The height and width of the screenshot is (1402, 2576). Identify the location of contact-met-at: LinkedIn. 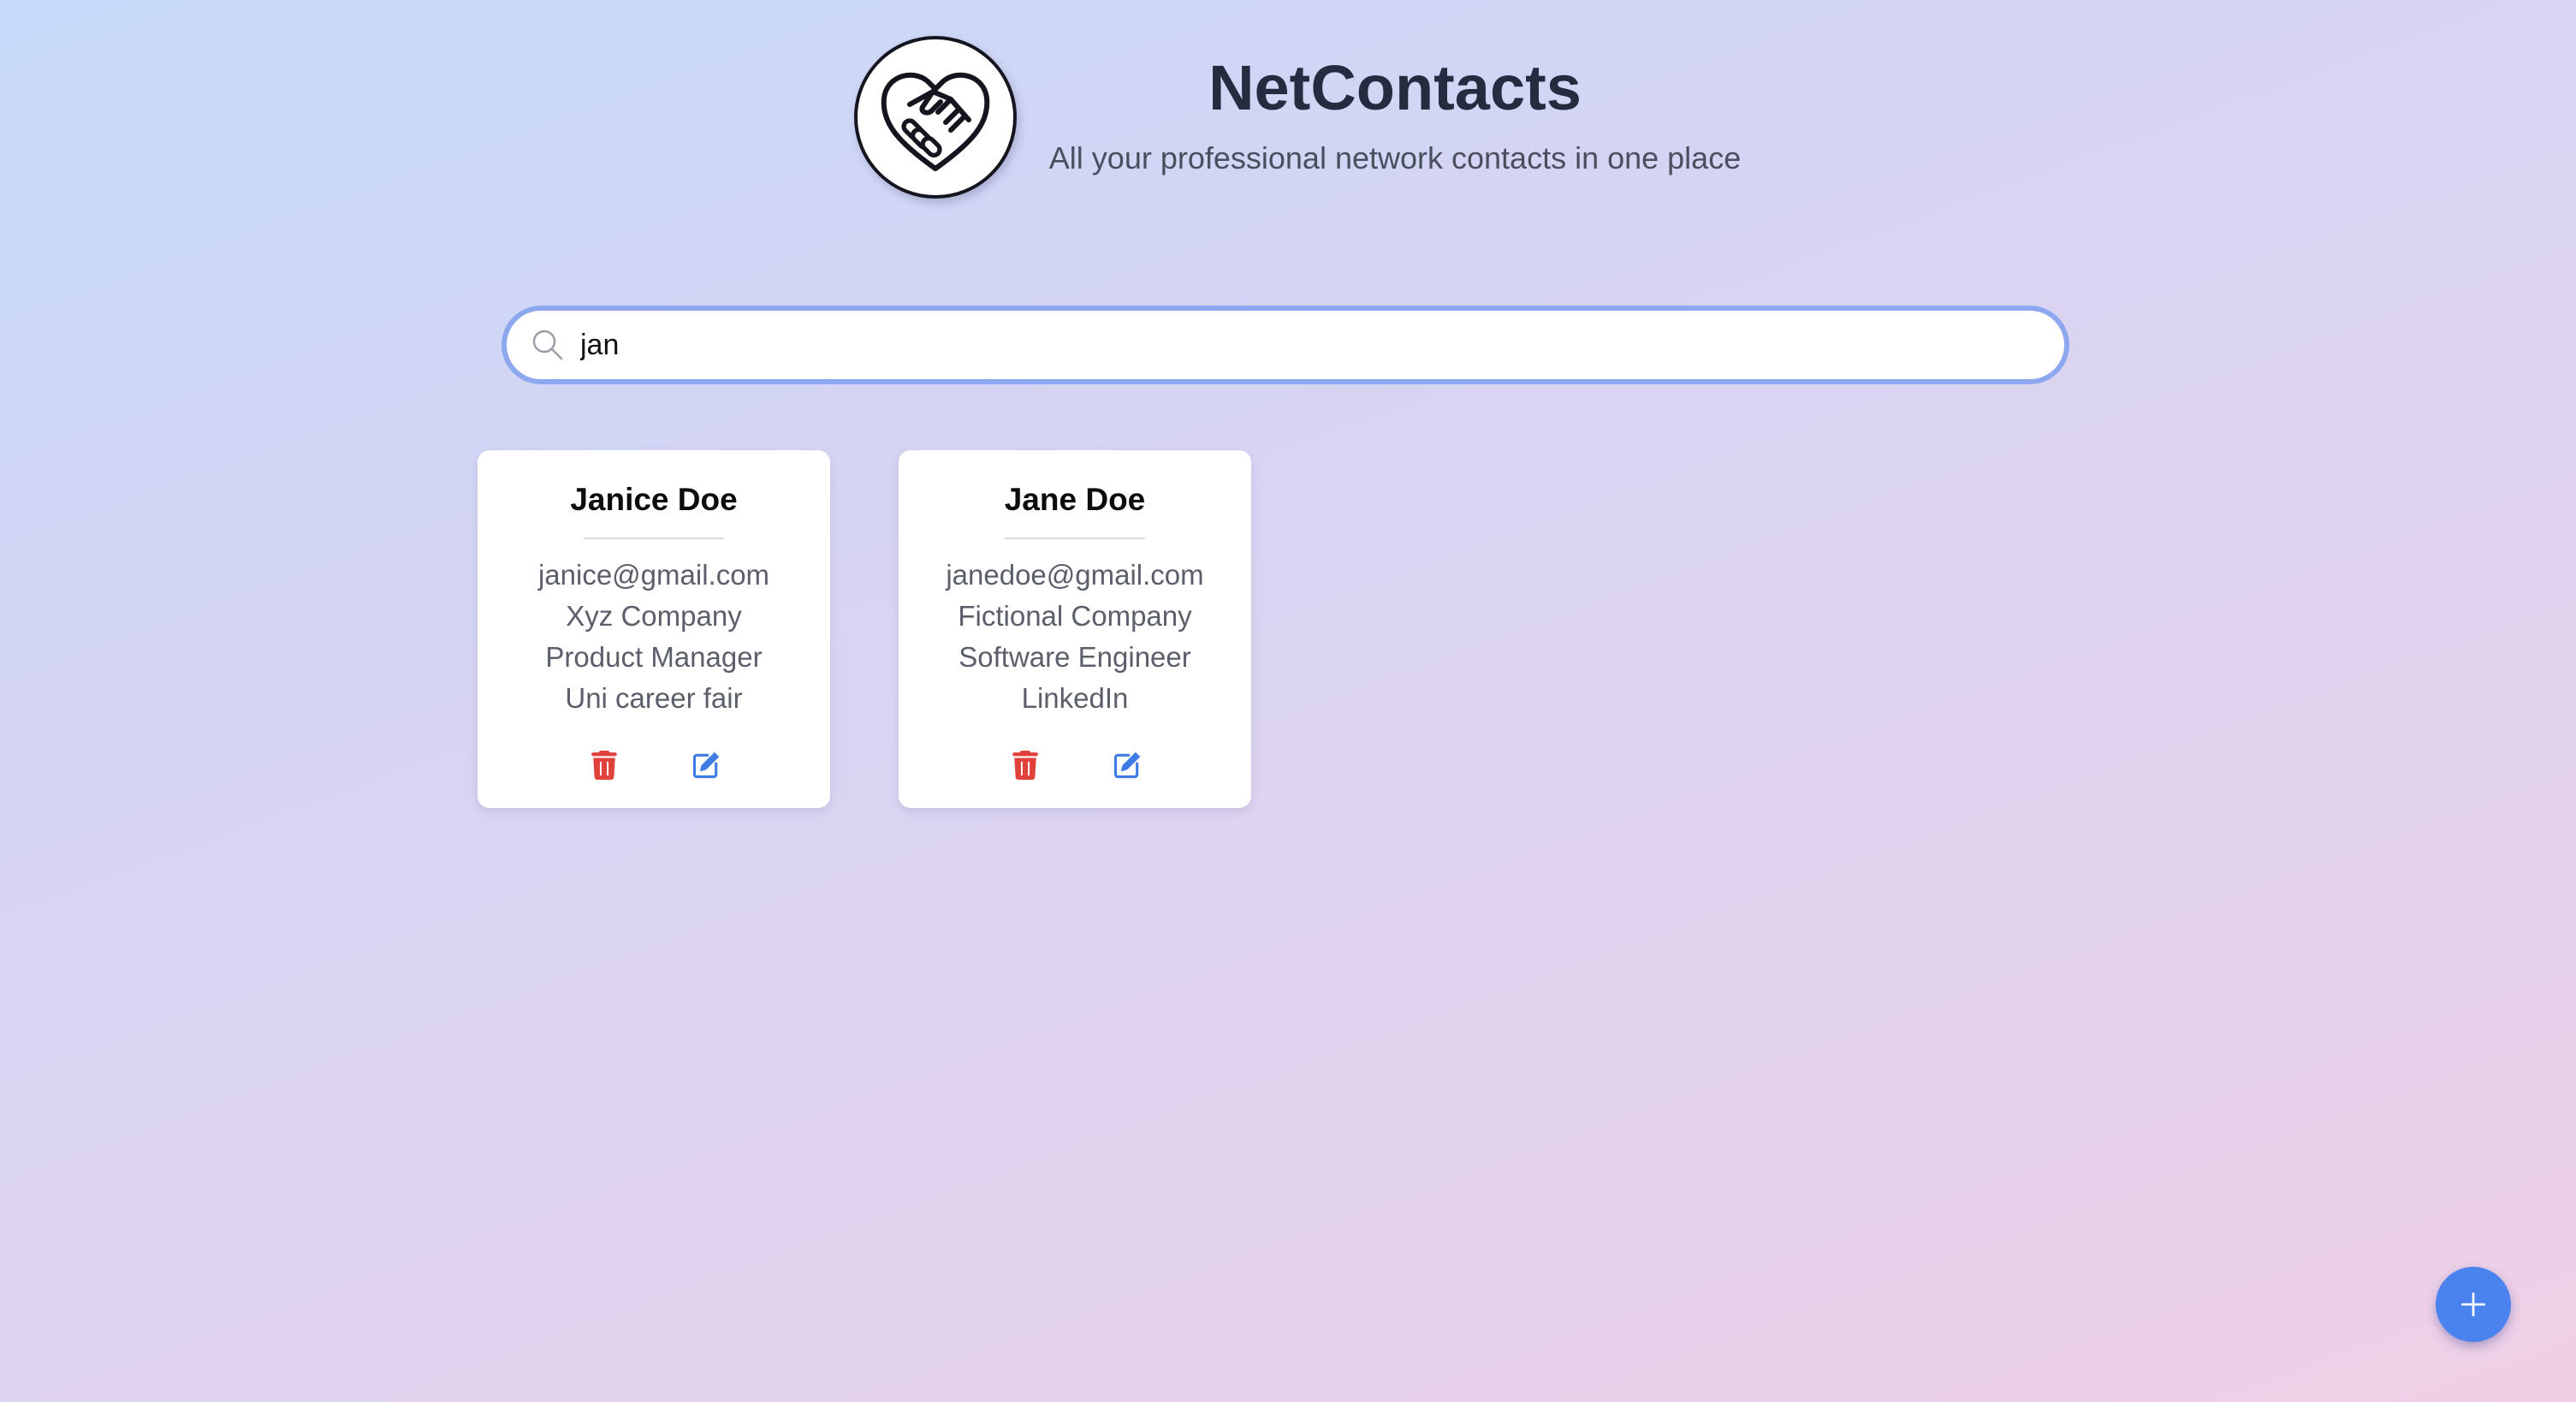
(1075, 698).